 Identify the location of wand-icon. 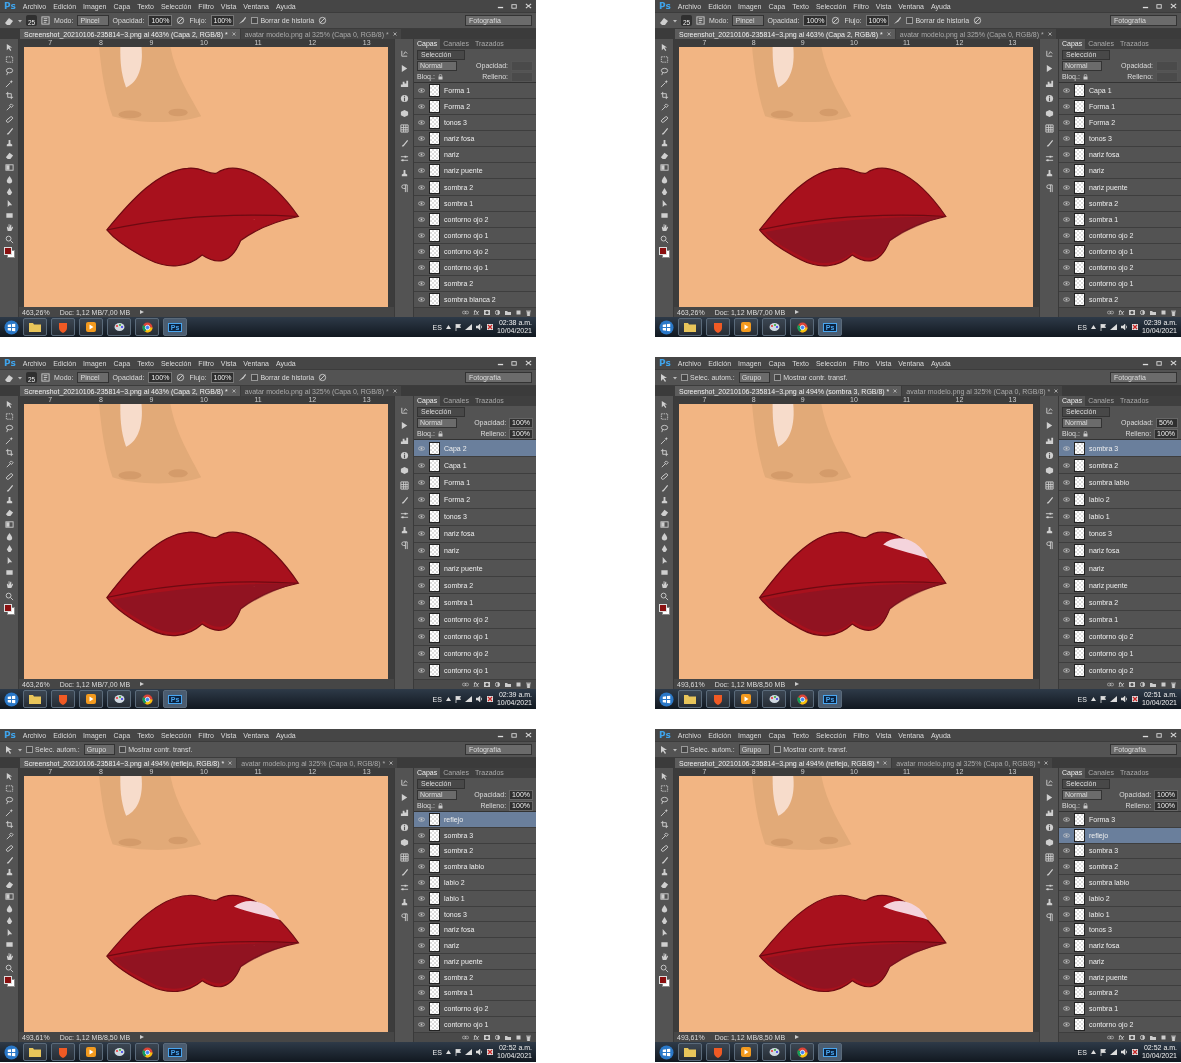
(9, 440).